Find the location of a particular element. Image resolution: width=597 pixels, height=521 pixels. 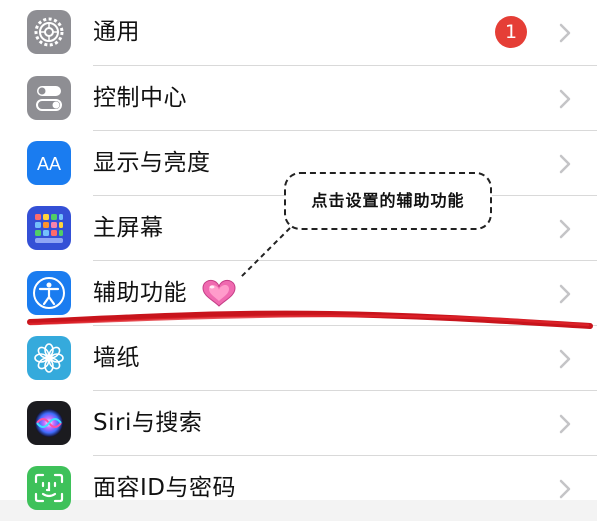

text-size-aa-icon: AA is located at coordinates (49, 163).